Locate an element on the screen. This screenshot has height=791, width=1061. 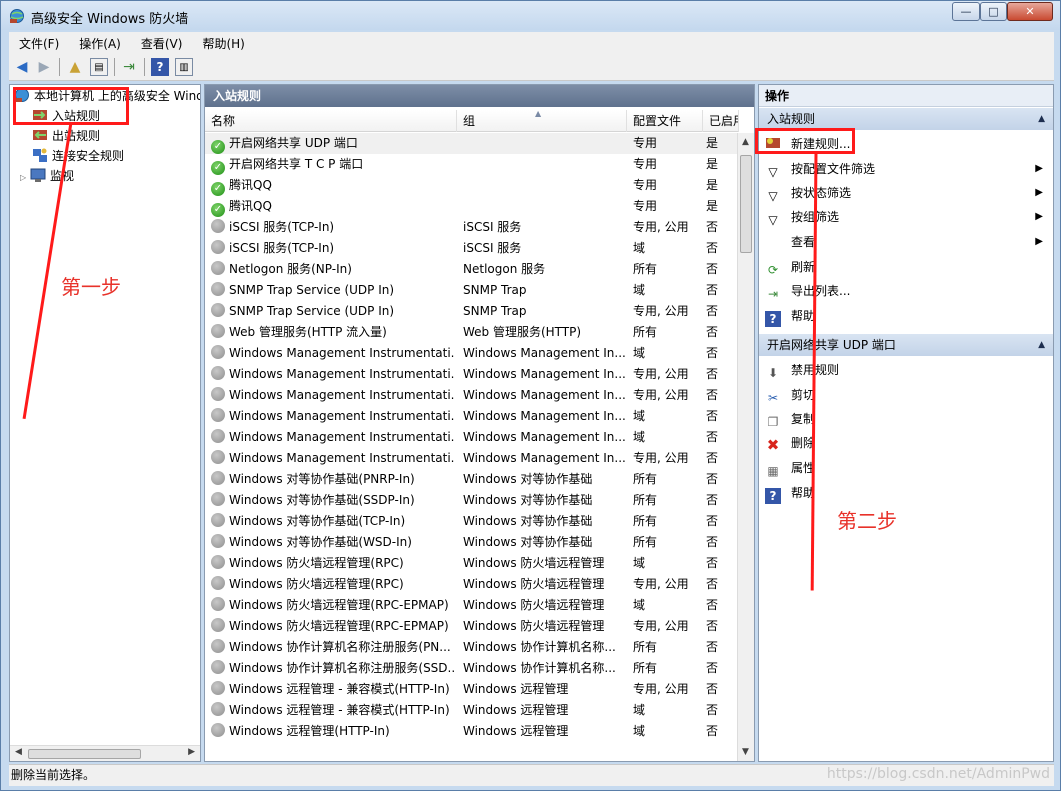
column-header-group: 组 is located at coordinates (542, 121).